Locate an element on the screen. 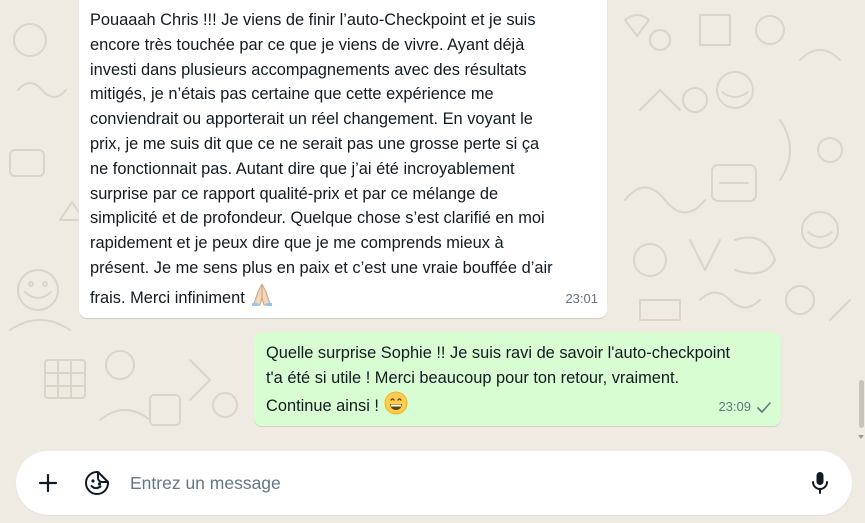 The width and height of the screenshot is (865, 523). sticker-button is located at coordinates (97, 483).